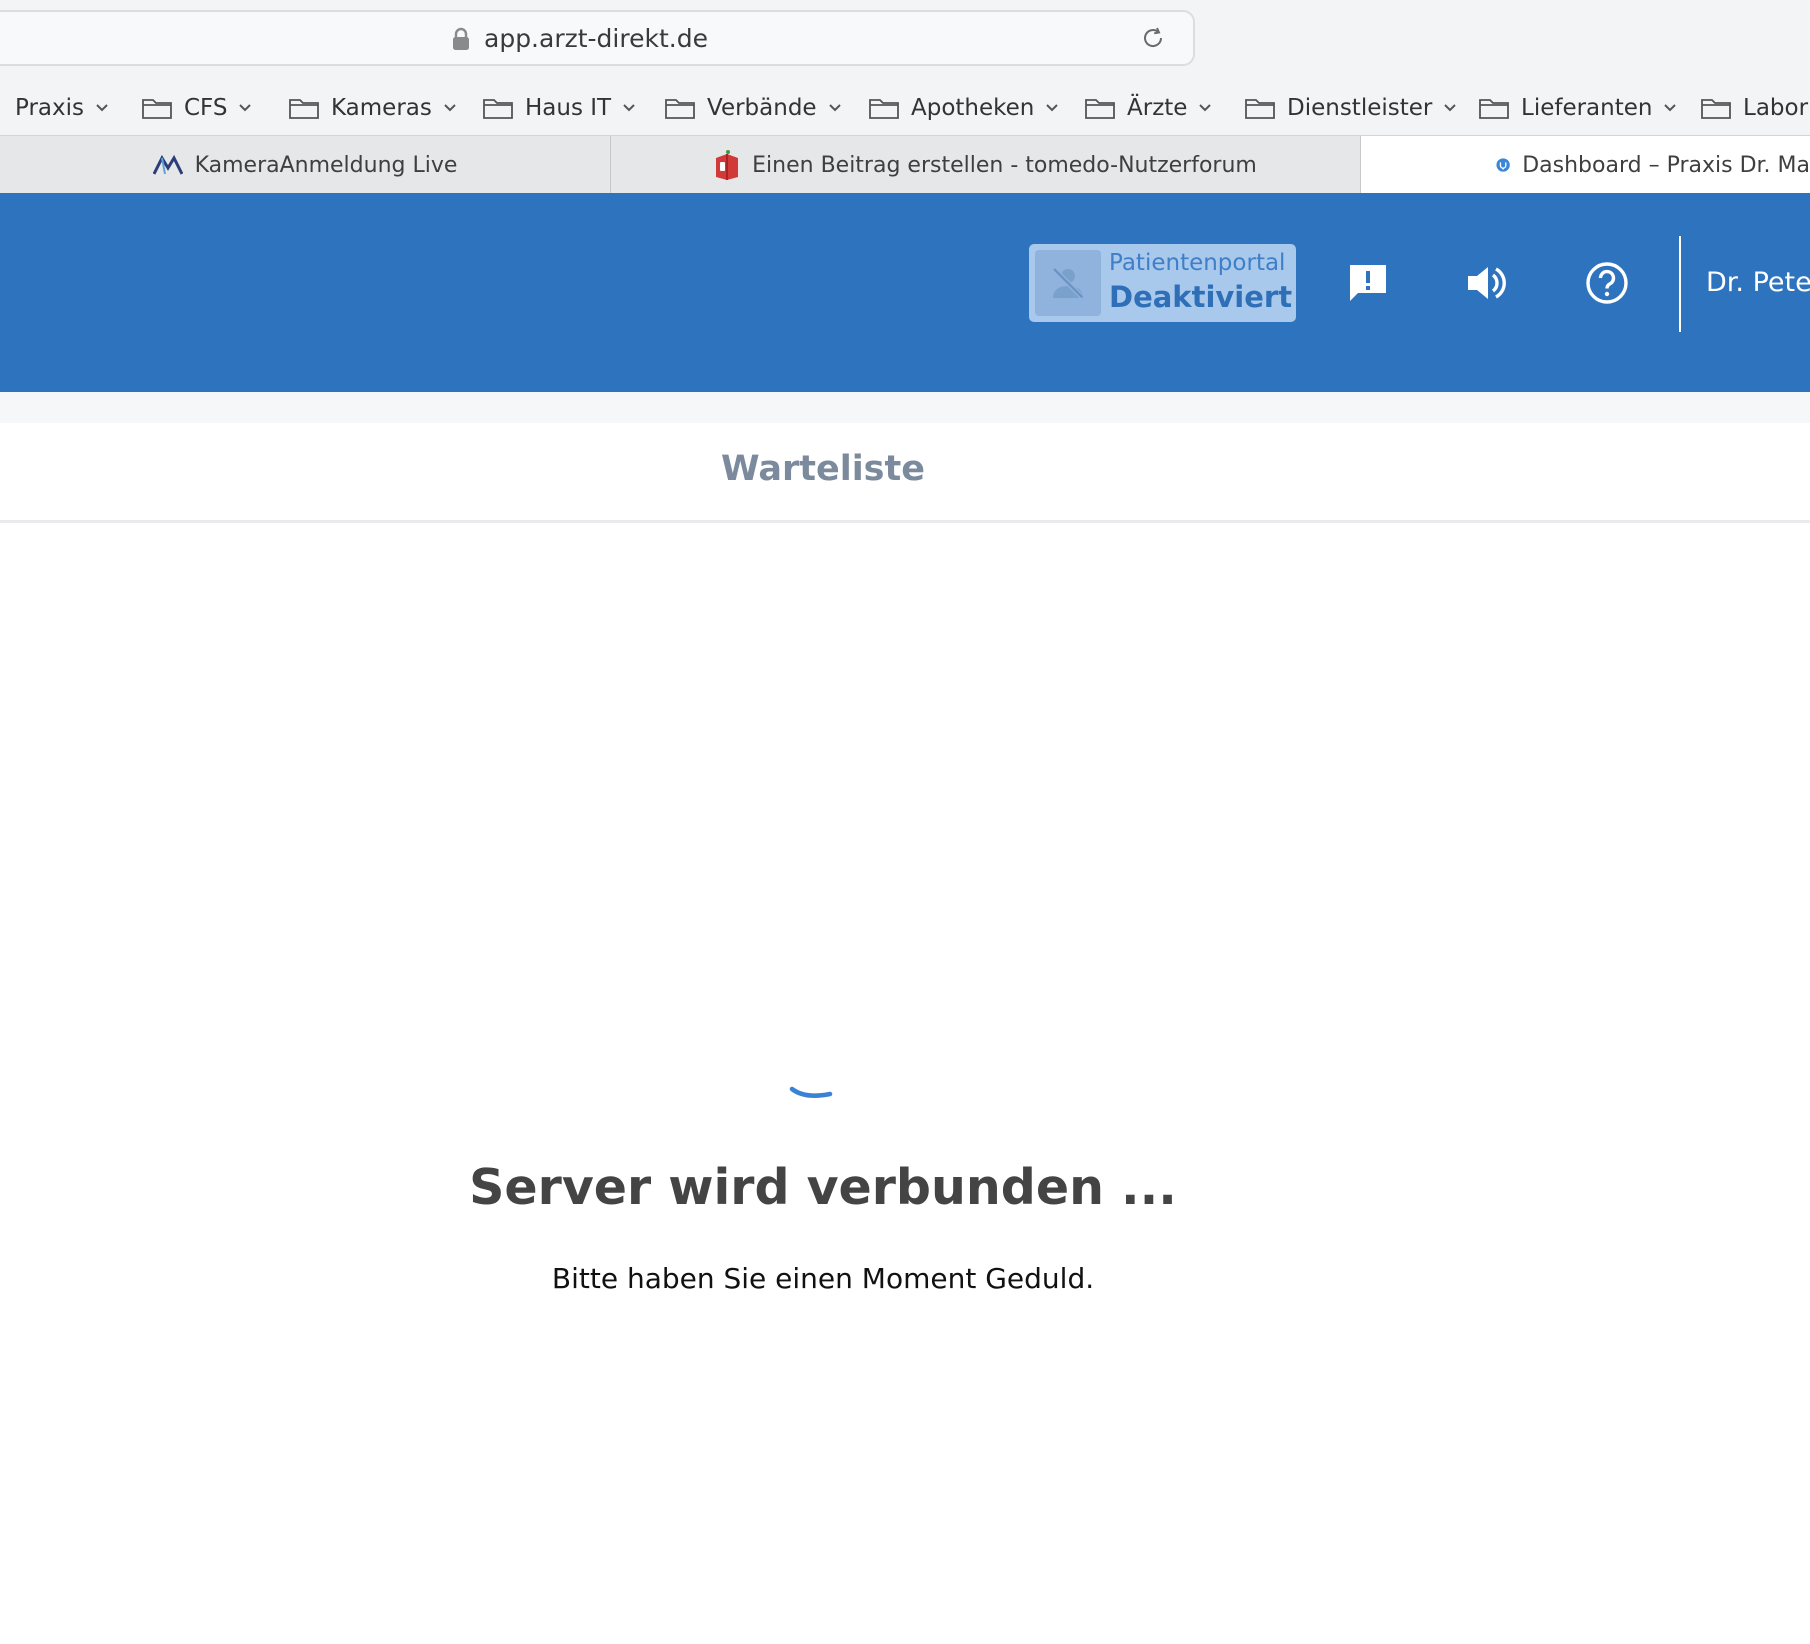 The width and height of the screenshot is (1810, 1644). I want to click on loading-spinner, so click(812, 1095).